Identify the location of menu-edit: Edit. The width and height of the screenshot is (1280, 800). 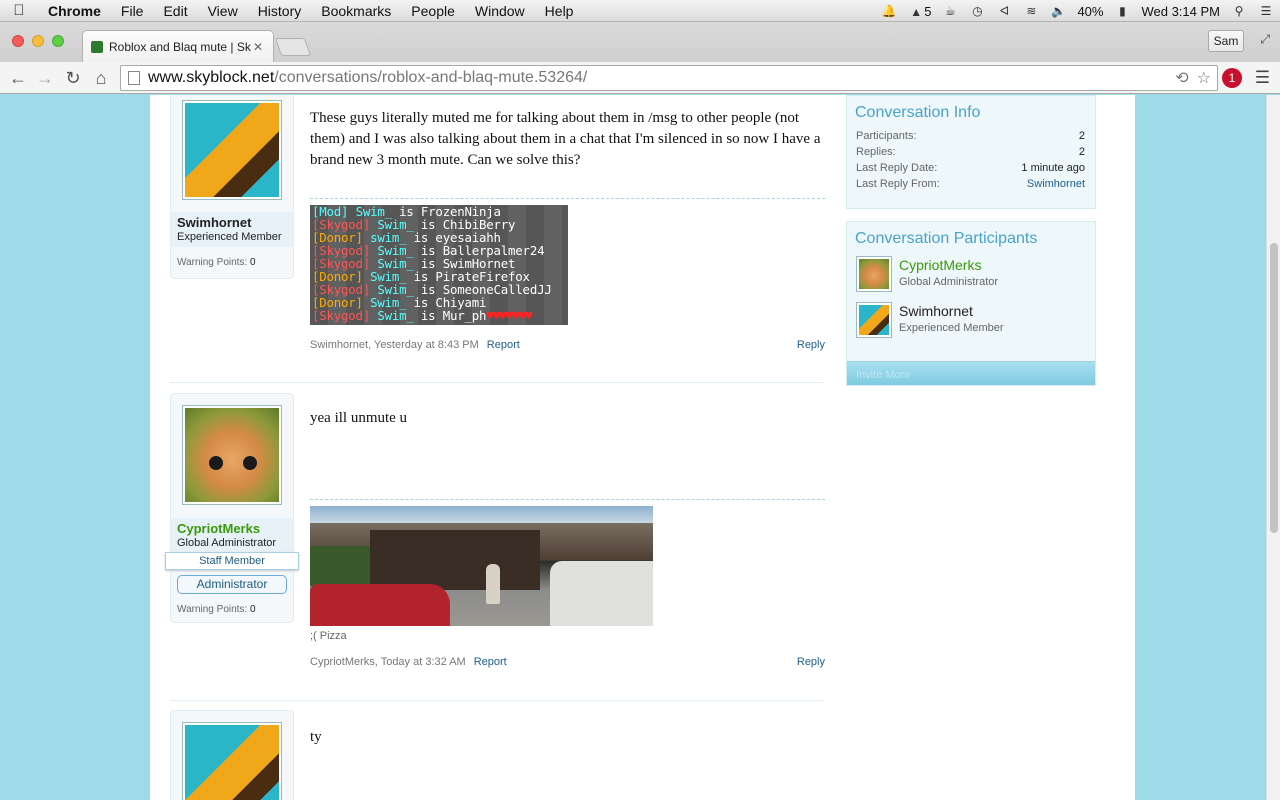
(175, 11).